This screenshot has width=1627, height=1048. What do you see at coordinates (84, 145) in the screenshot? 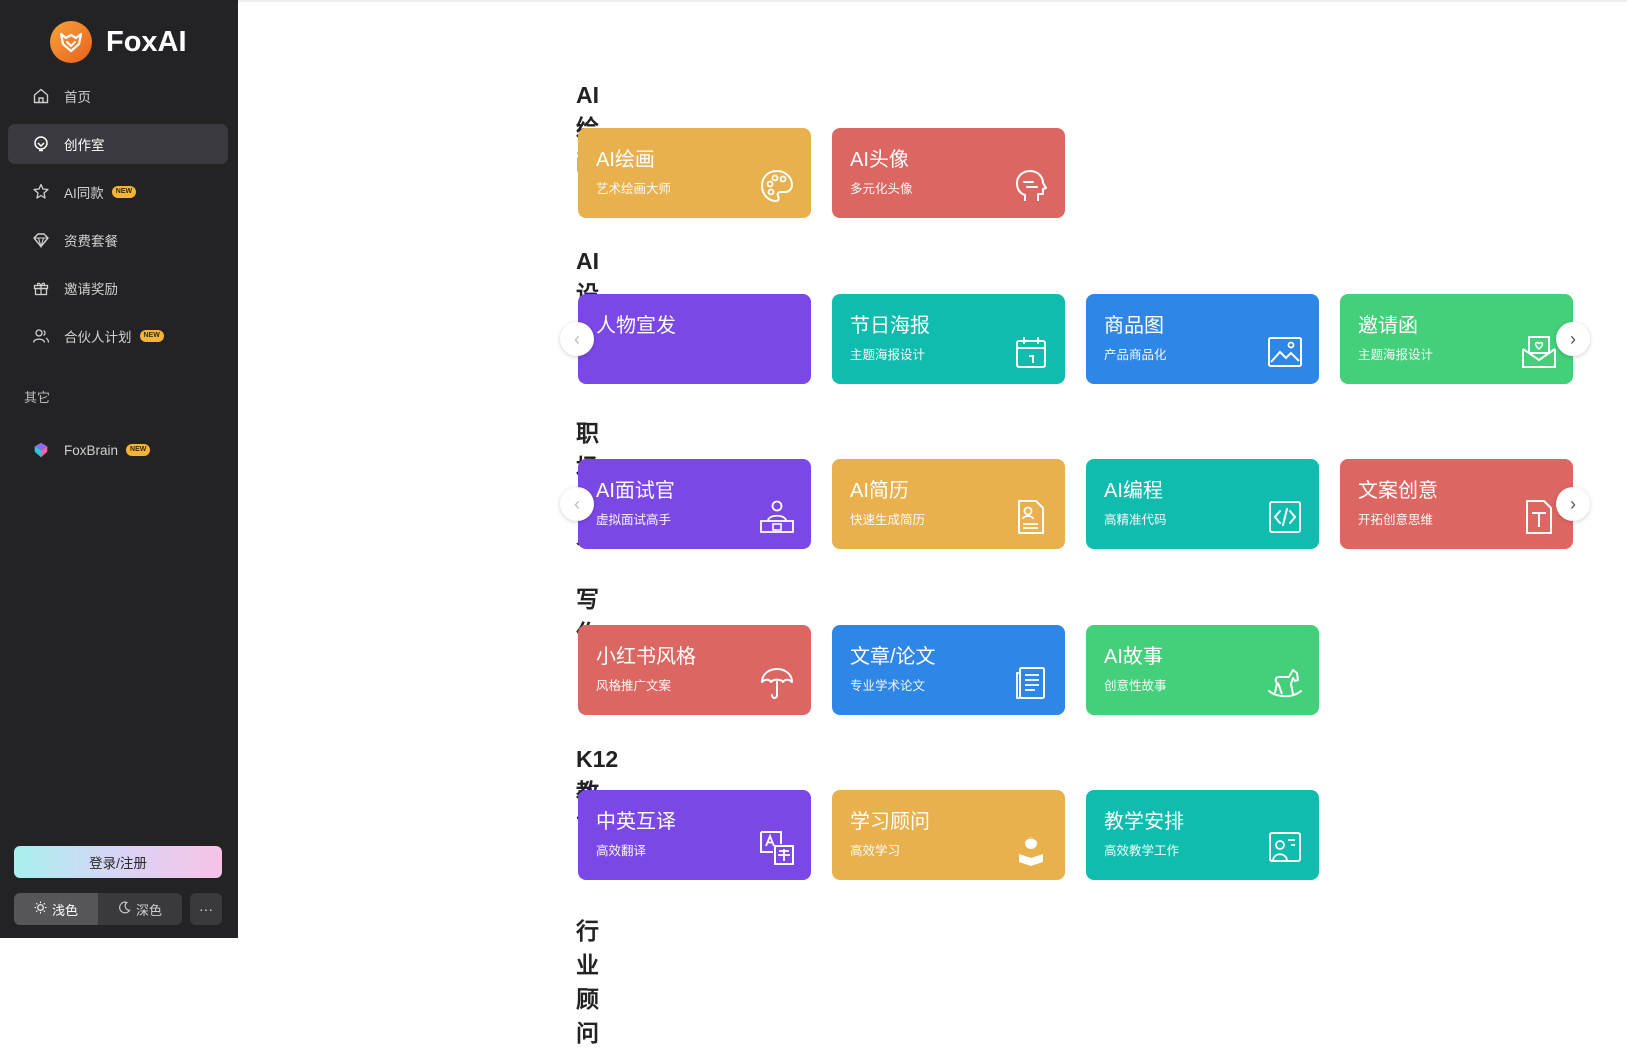
I see `sidebar-item-label: 创作室` at bounding box center [84, 145].